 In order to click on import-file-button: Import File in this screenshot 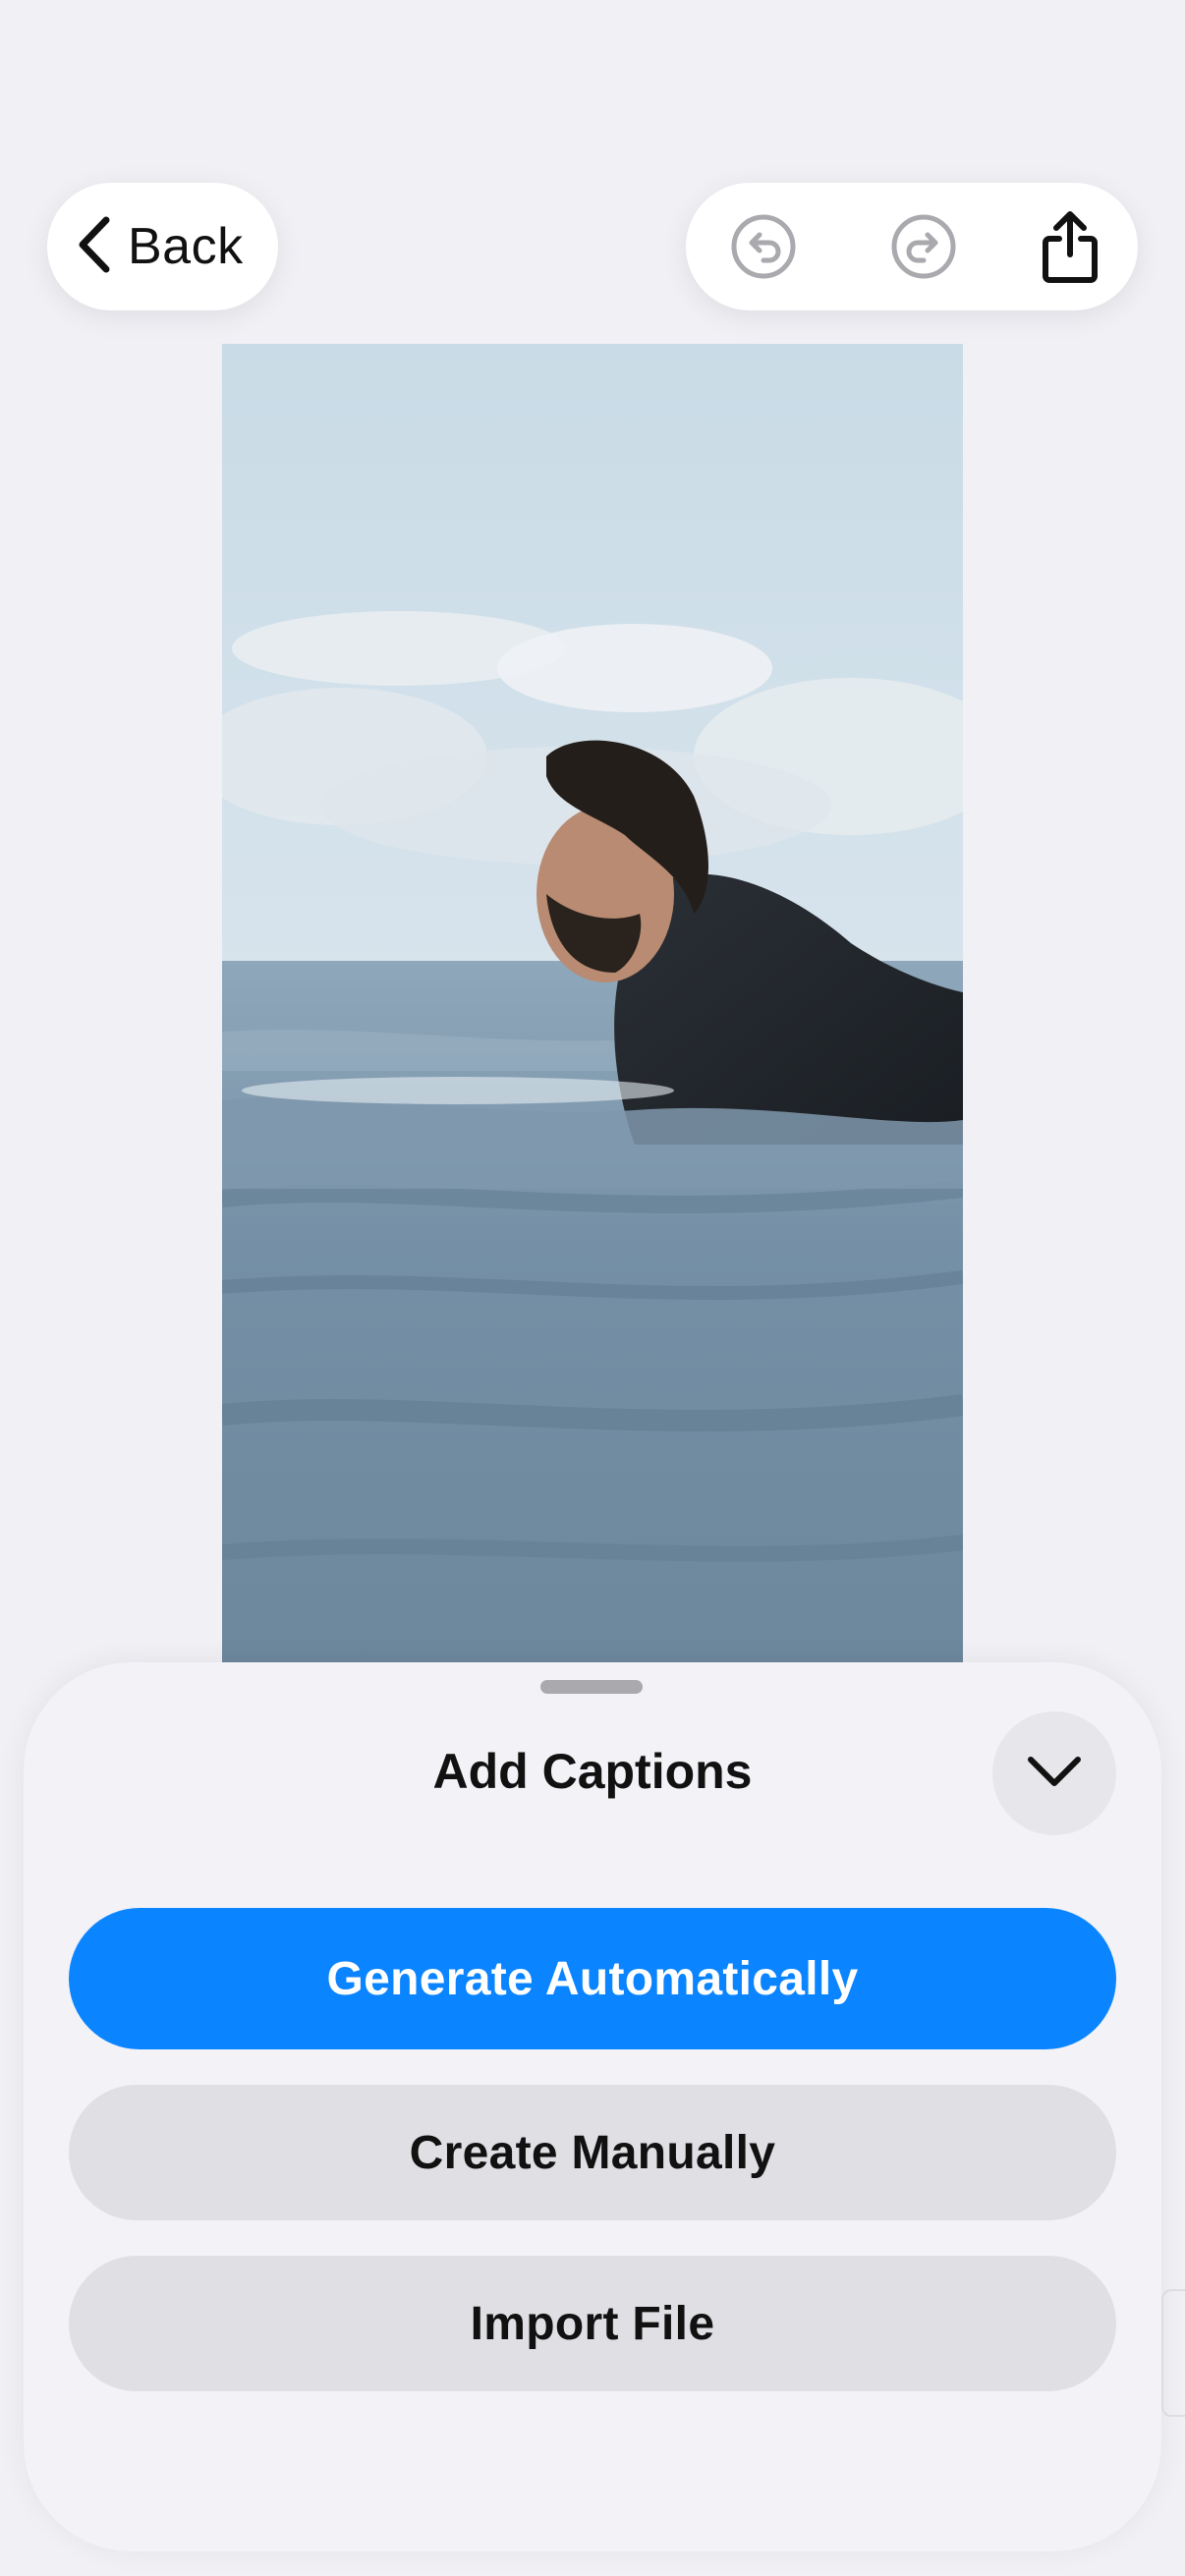, I will do `click(592, 2323)`.